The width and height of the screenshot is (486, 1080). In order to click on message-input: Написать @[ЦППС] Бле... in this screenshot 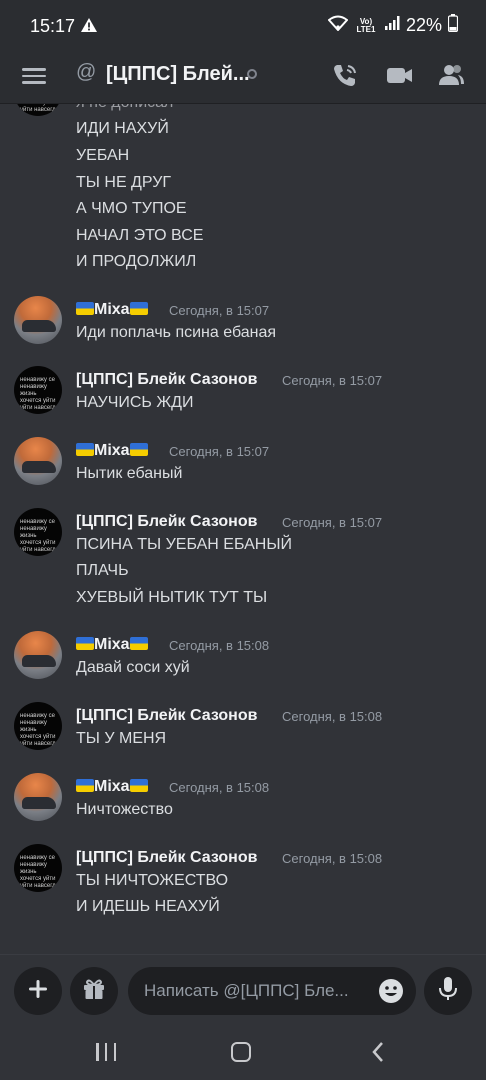, I will do `click(272, 991)`.